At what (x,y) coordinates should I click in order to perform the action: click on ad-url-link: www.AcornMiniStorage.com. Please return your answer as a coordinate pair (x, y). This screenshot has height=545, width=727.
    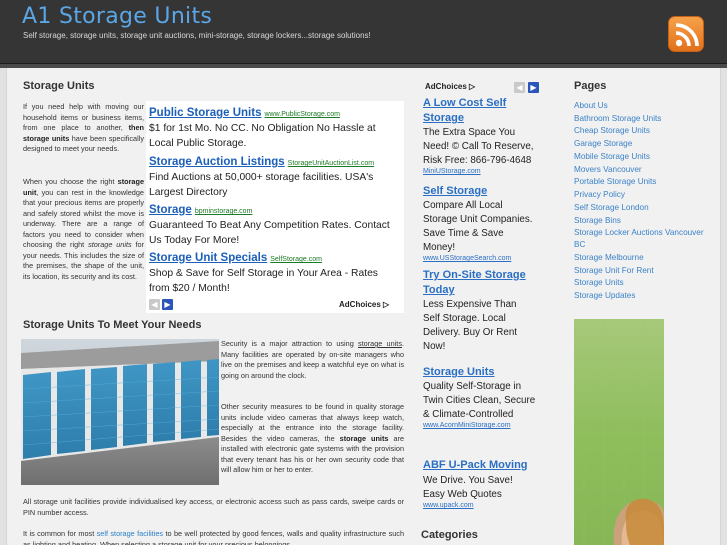
    Looking at the image, I should click on (467, 425).